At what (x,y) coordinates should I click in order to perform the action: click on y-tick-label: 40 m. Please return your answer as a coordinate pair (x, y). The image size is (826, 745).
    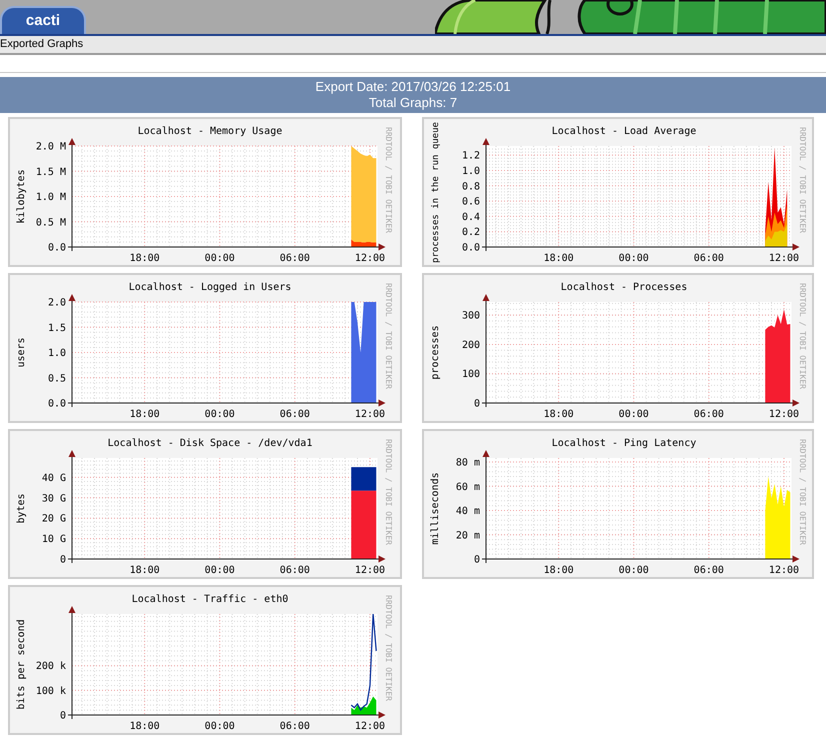
    Looking at the image, I should click on (468, 511).